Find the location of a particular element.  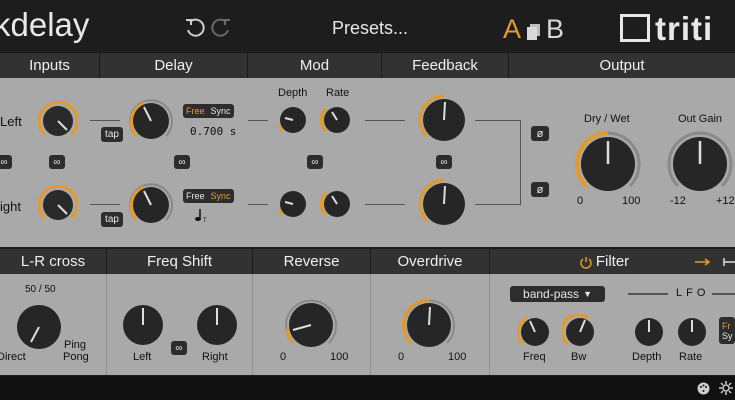

lfo-mode-toggle: Fr Sy is located at coordinates (727, 330).